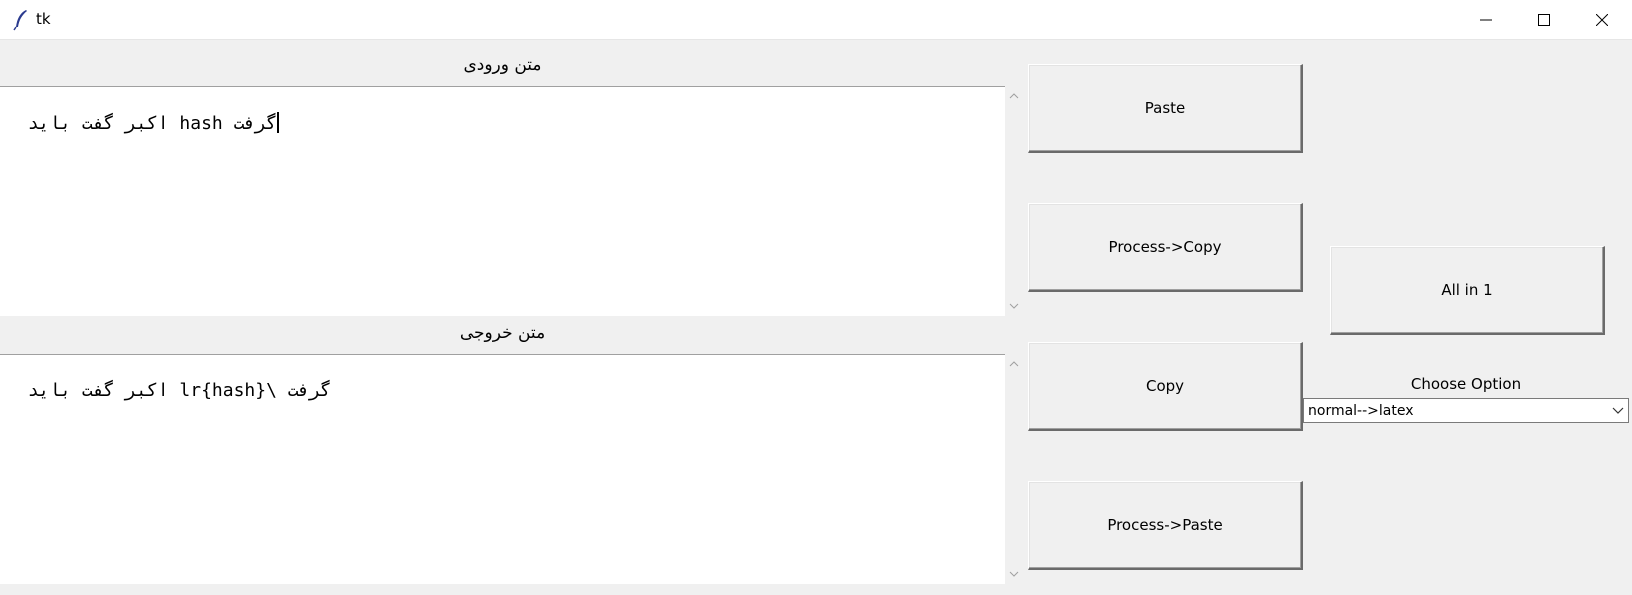 This screenshot has height=595, width=1632. I want to click on chevron-down-icon, so click(1618, 411).